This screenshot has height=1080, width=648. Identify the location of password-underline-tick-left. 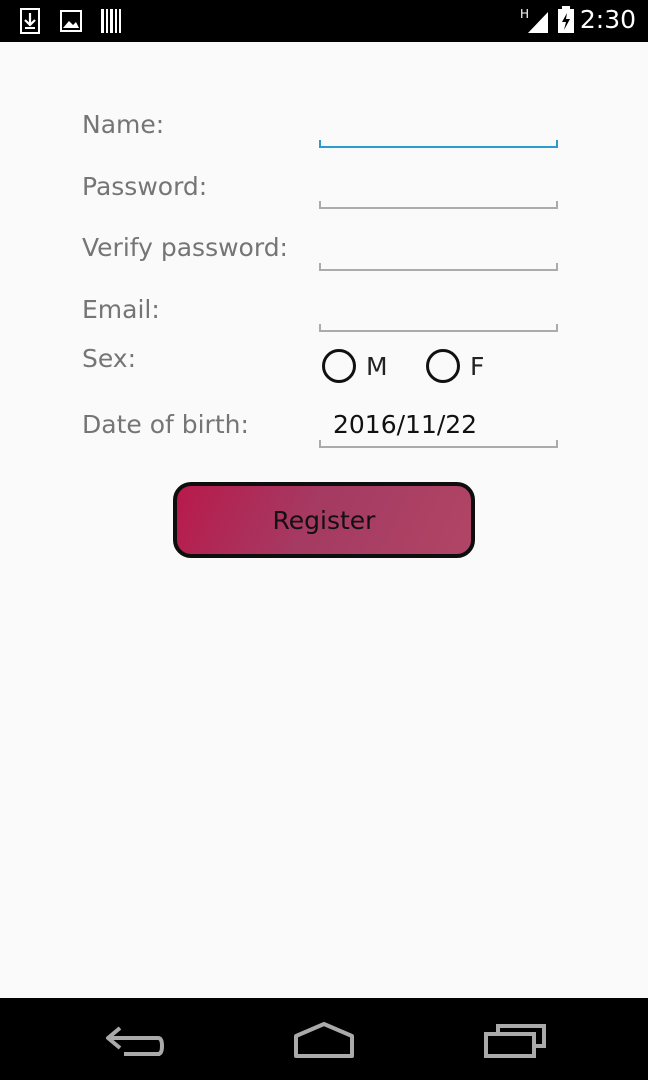
(320, 205).